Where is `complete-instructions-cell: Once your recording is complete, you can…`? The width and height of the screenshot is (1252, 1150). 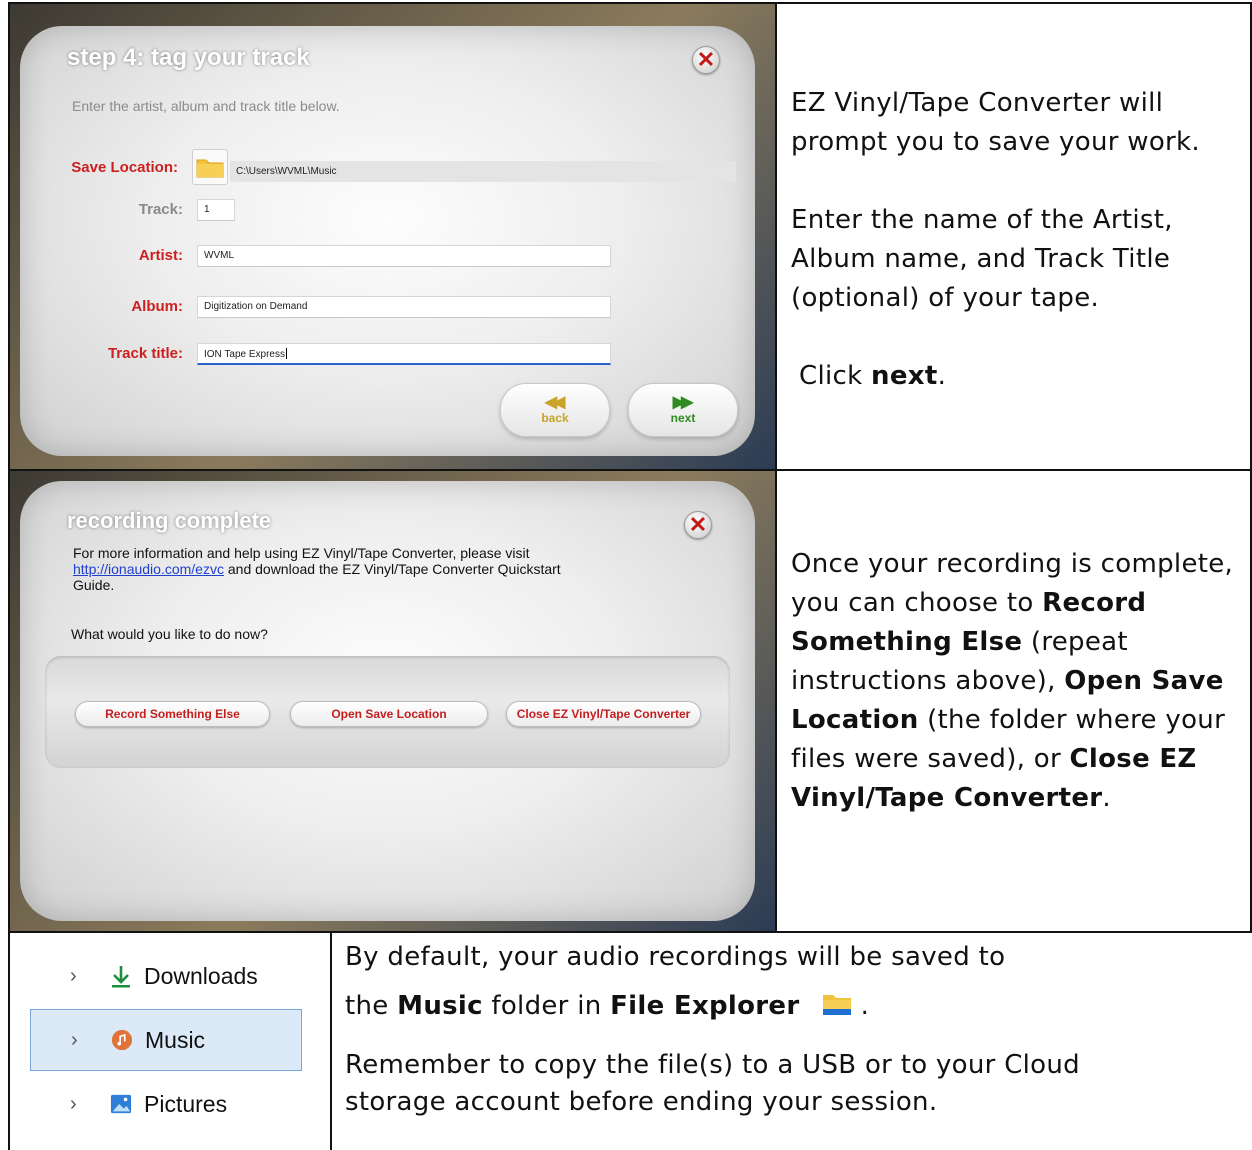
complete-instructions-cell: Once your recording is complete, you can… is located at coordinates (1016, 681).